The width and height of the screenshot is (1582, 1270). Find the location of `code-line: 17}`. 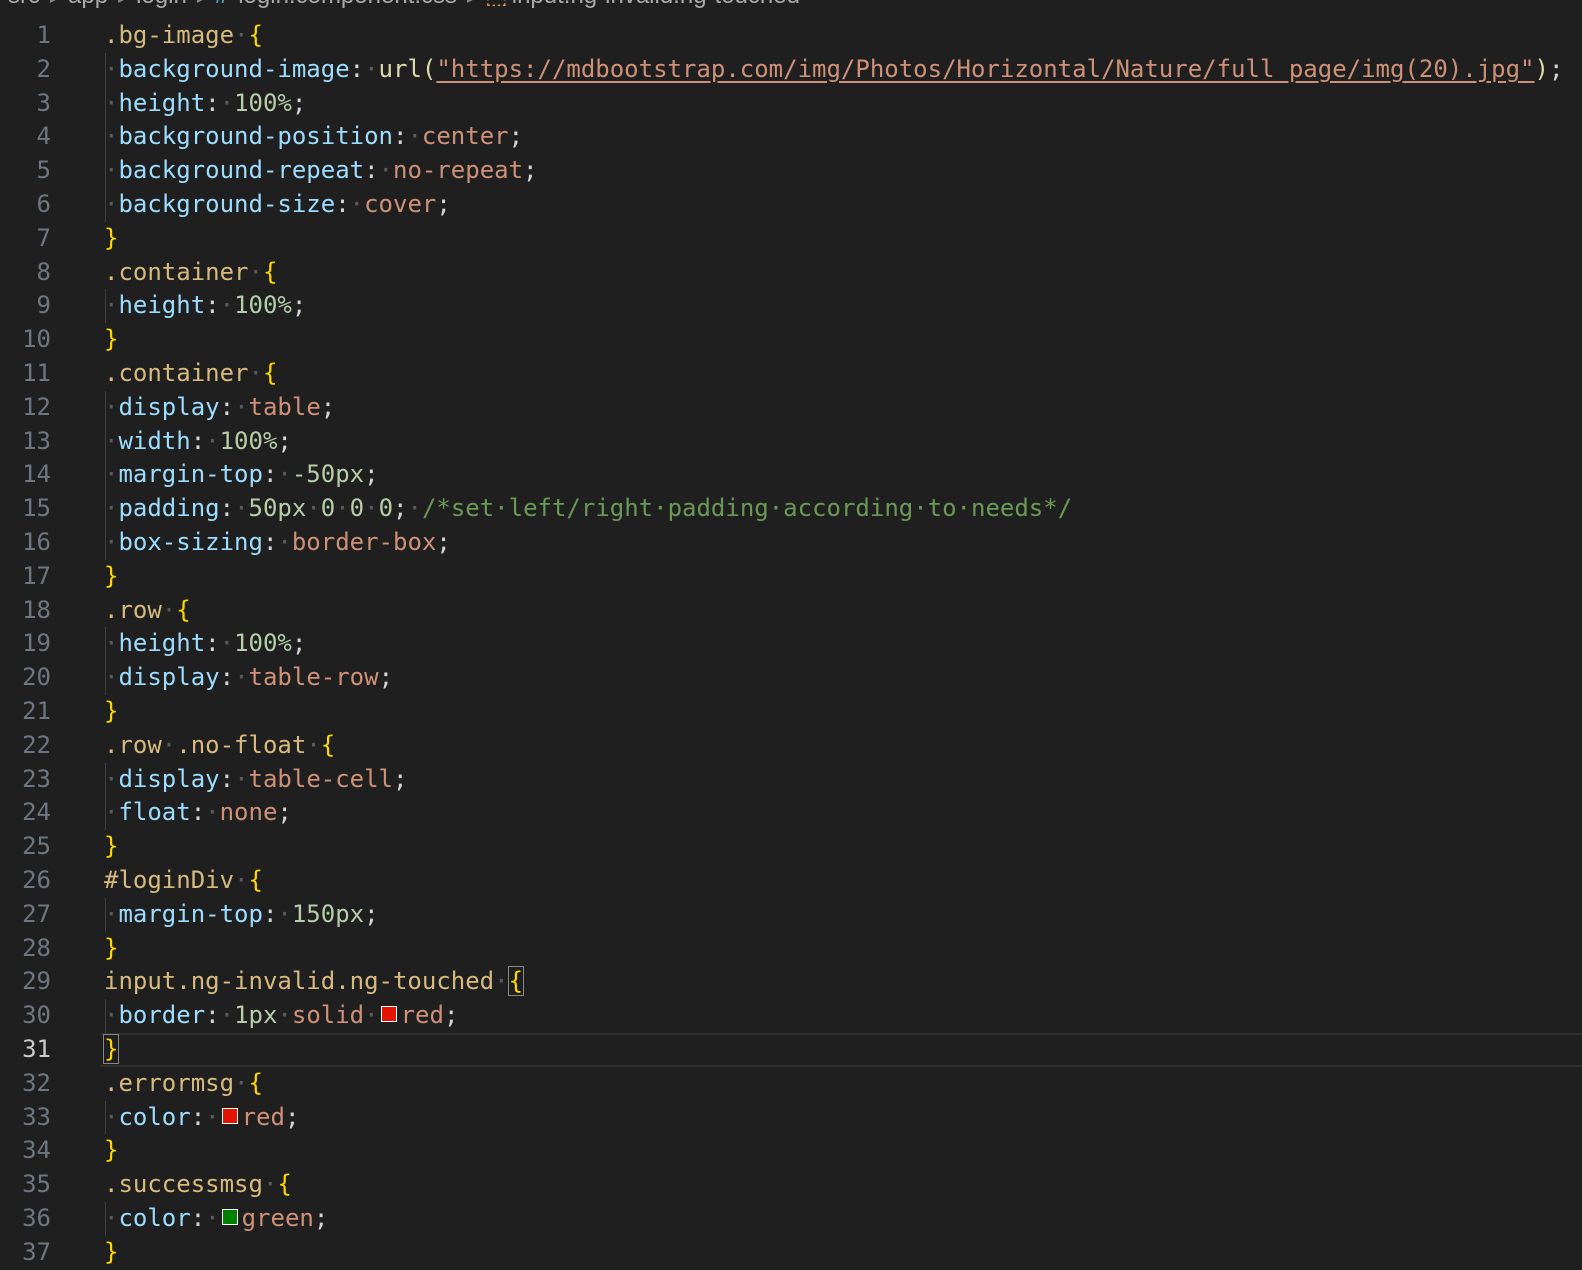

code-line: 17} is located at coordinates (791, 577).